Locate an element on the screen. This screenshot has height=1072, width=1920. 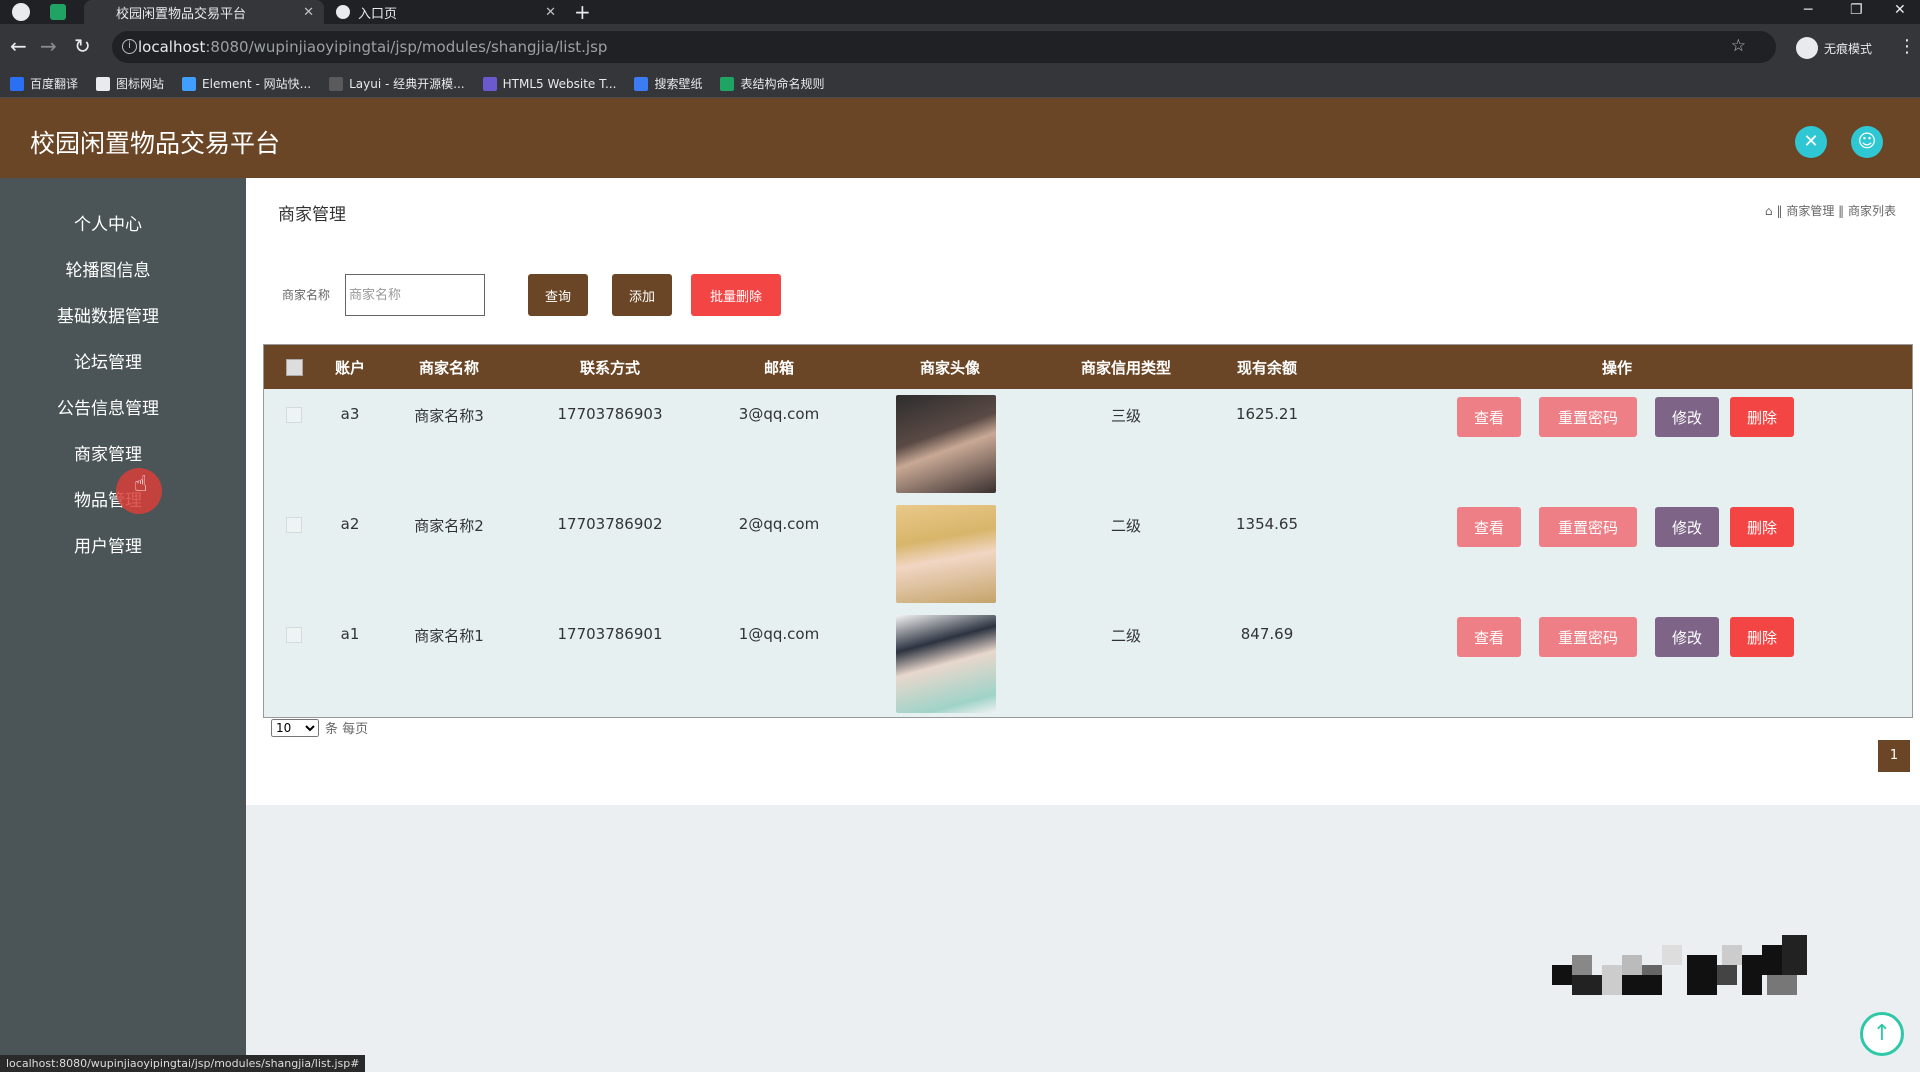
more-menu-icon: ⋮ is located at coordinates (1907, 46).